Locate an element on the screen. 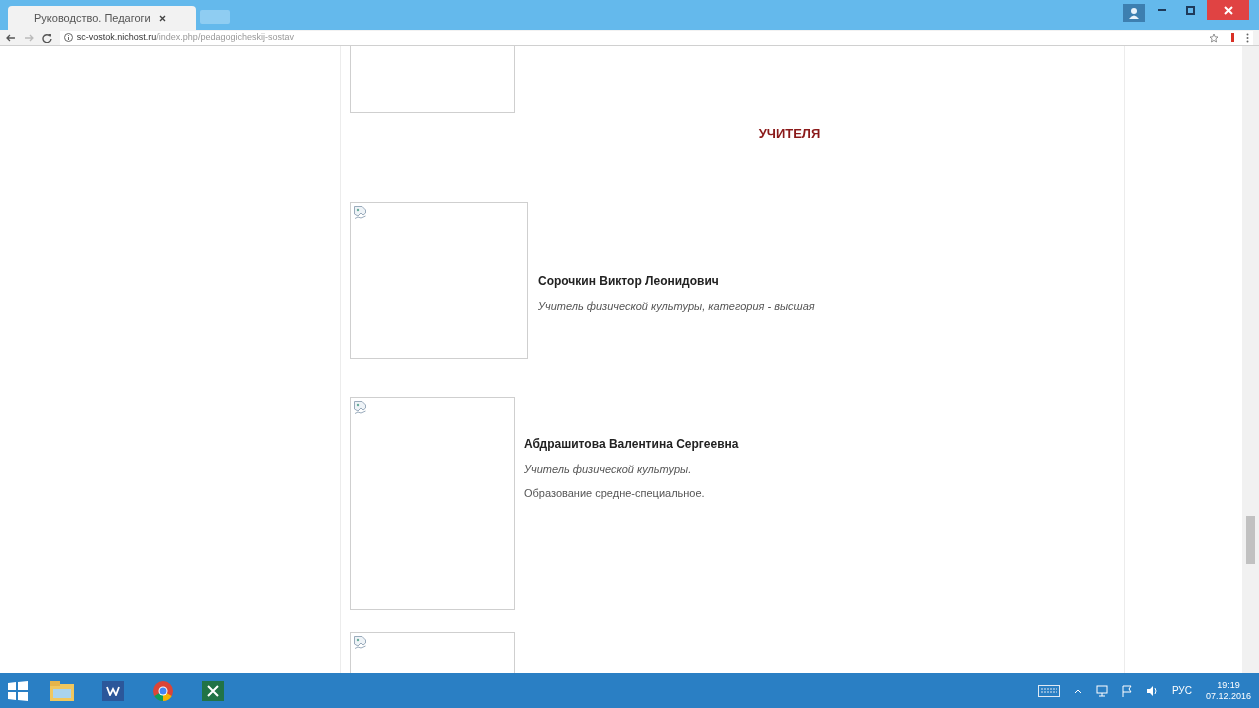  close-button is located at coordinates (1228, 10).